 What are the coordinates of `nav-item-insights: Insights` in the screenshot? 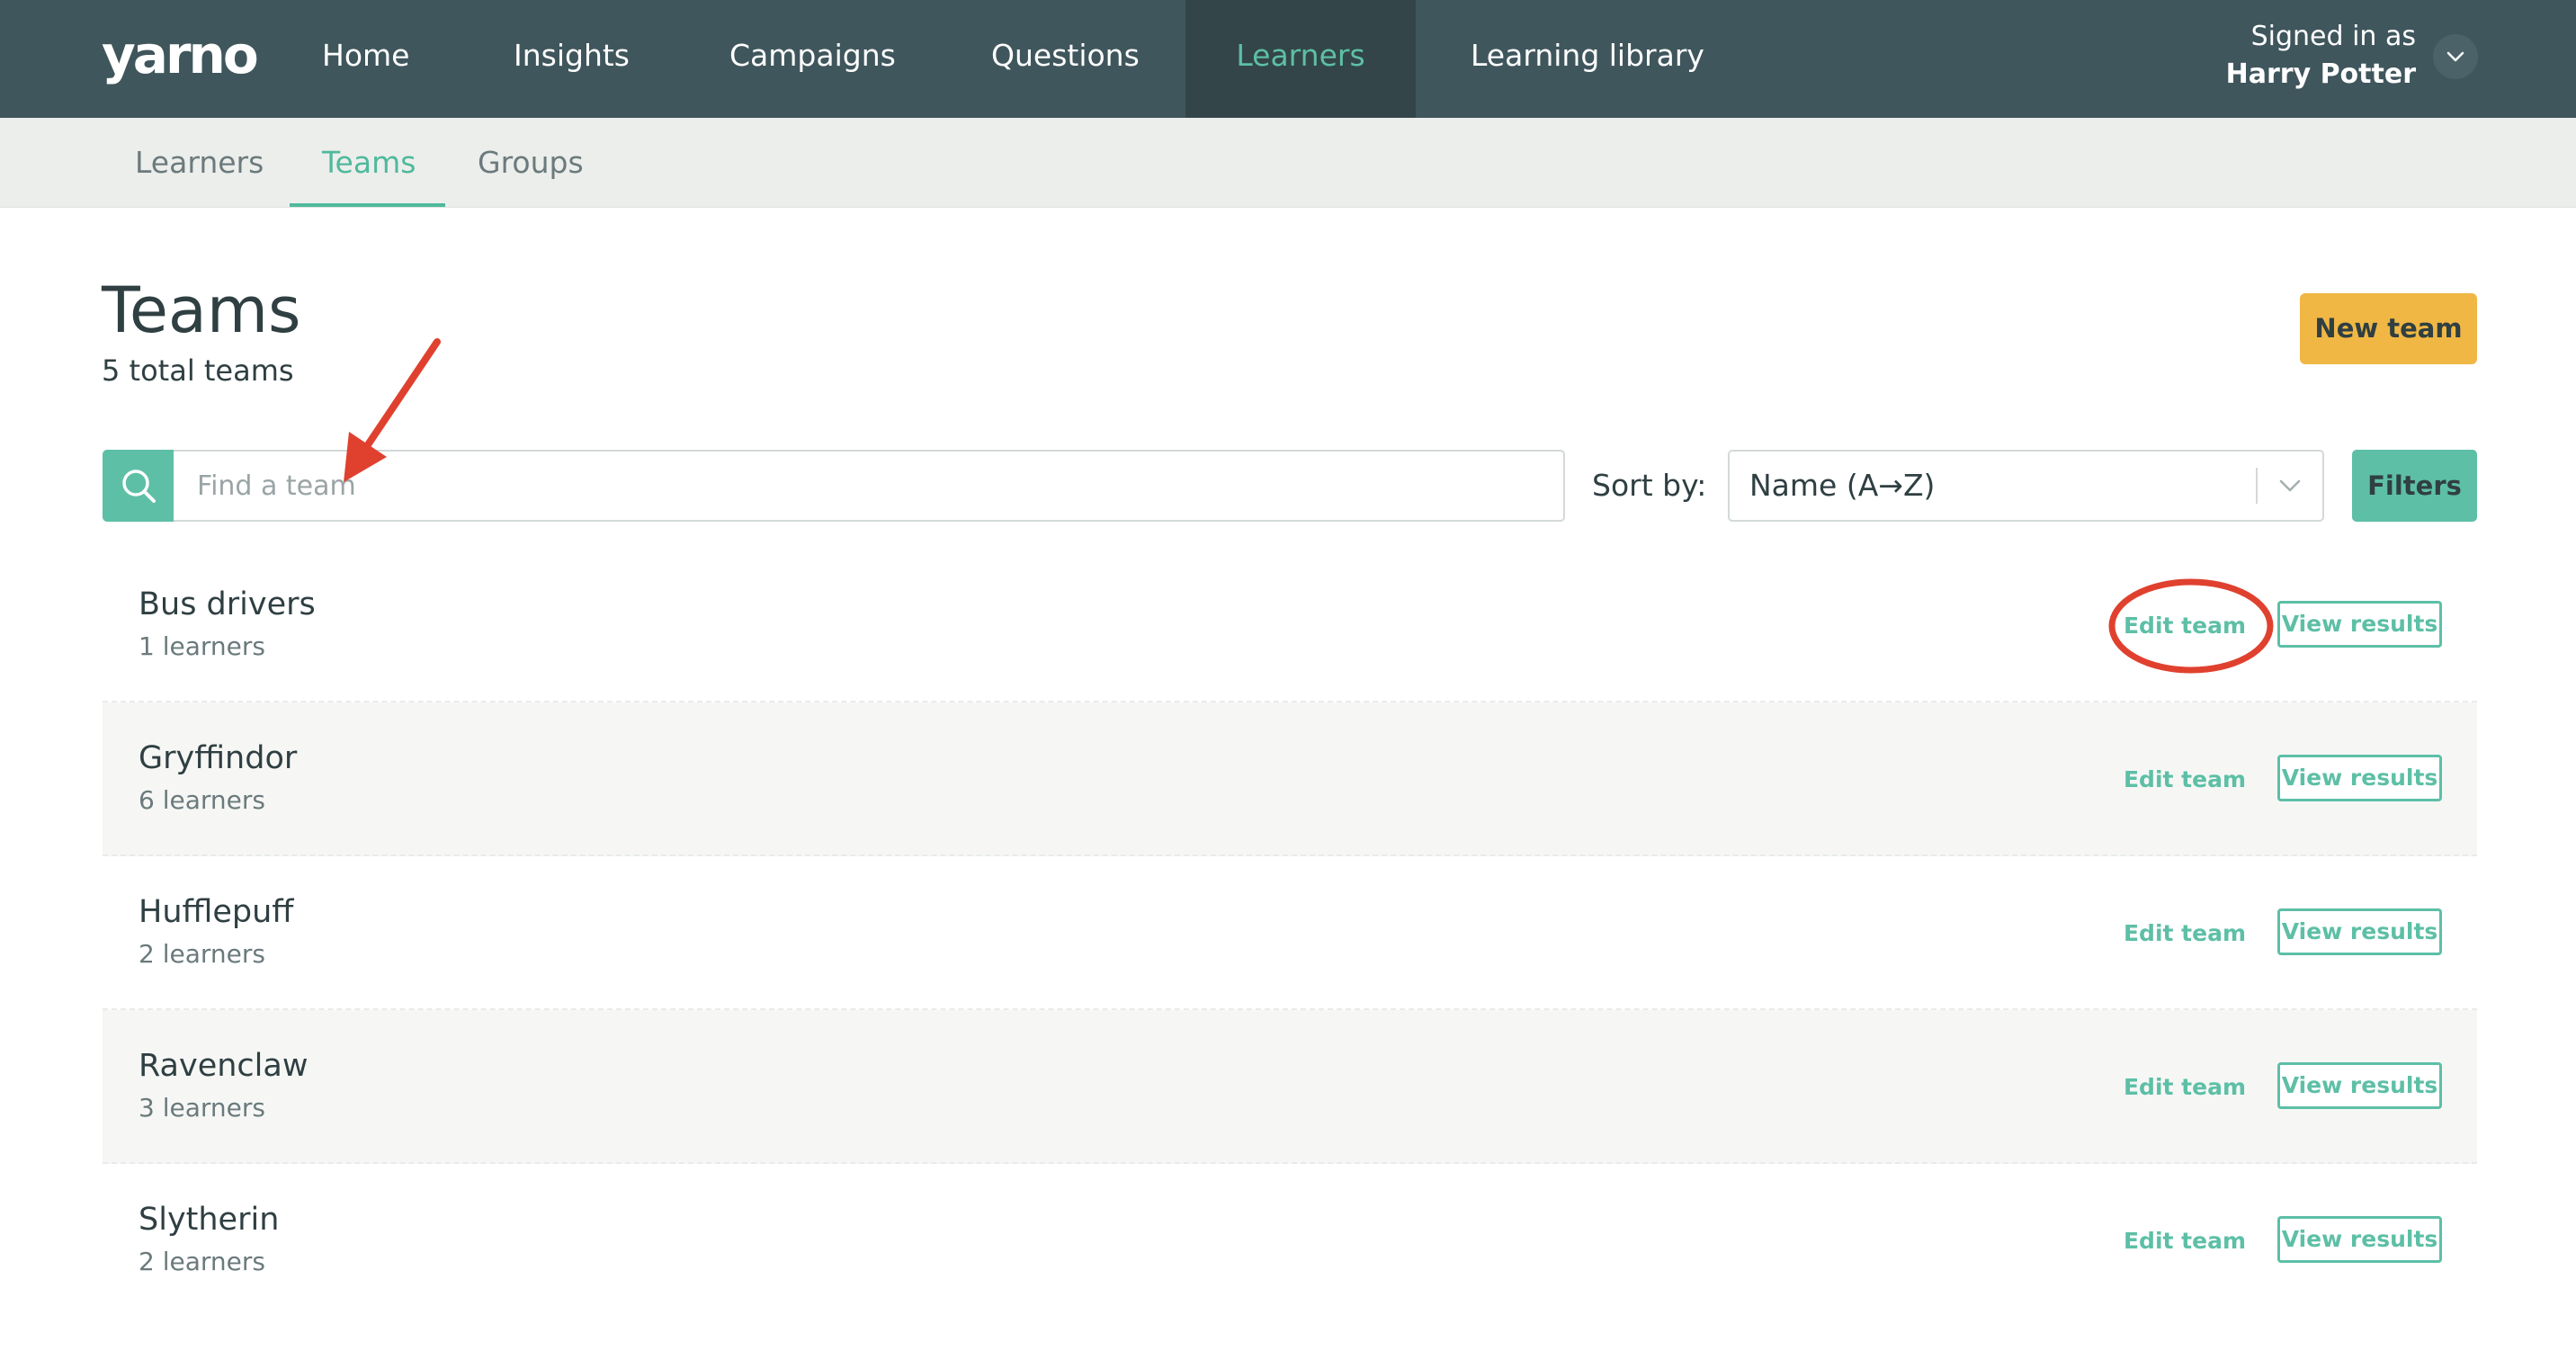 It's located at (572, 59).